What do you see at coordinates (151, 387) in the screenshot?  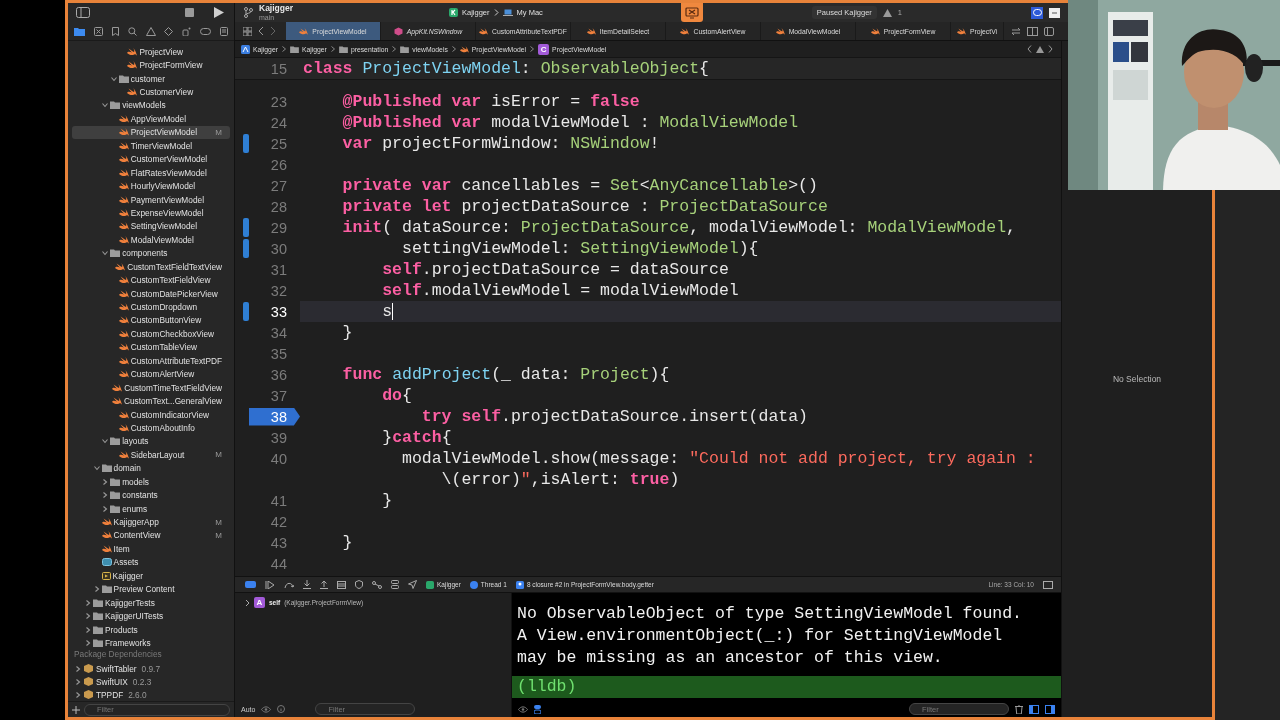 I see `file-item: CustomTimeTextFieldView` at bounding box center [151, 387].